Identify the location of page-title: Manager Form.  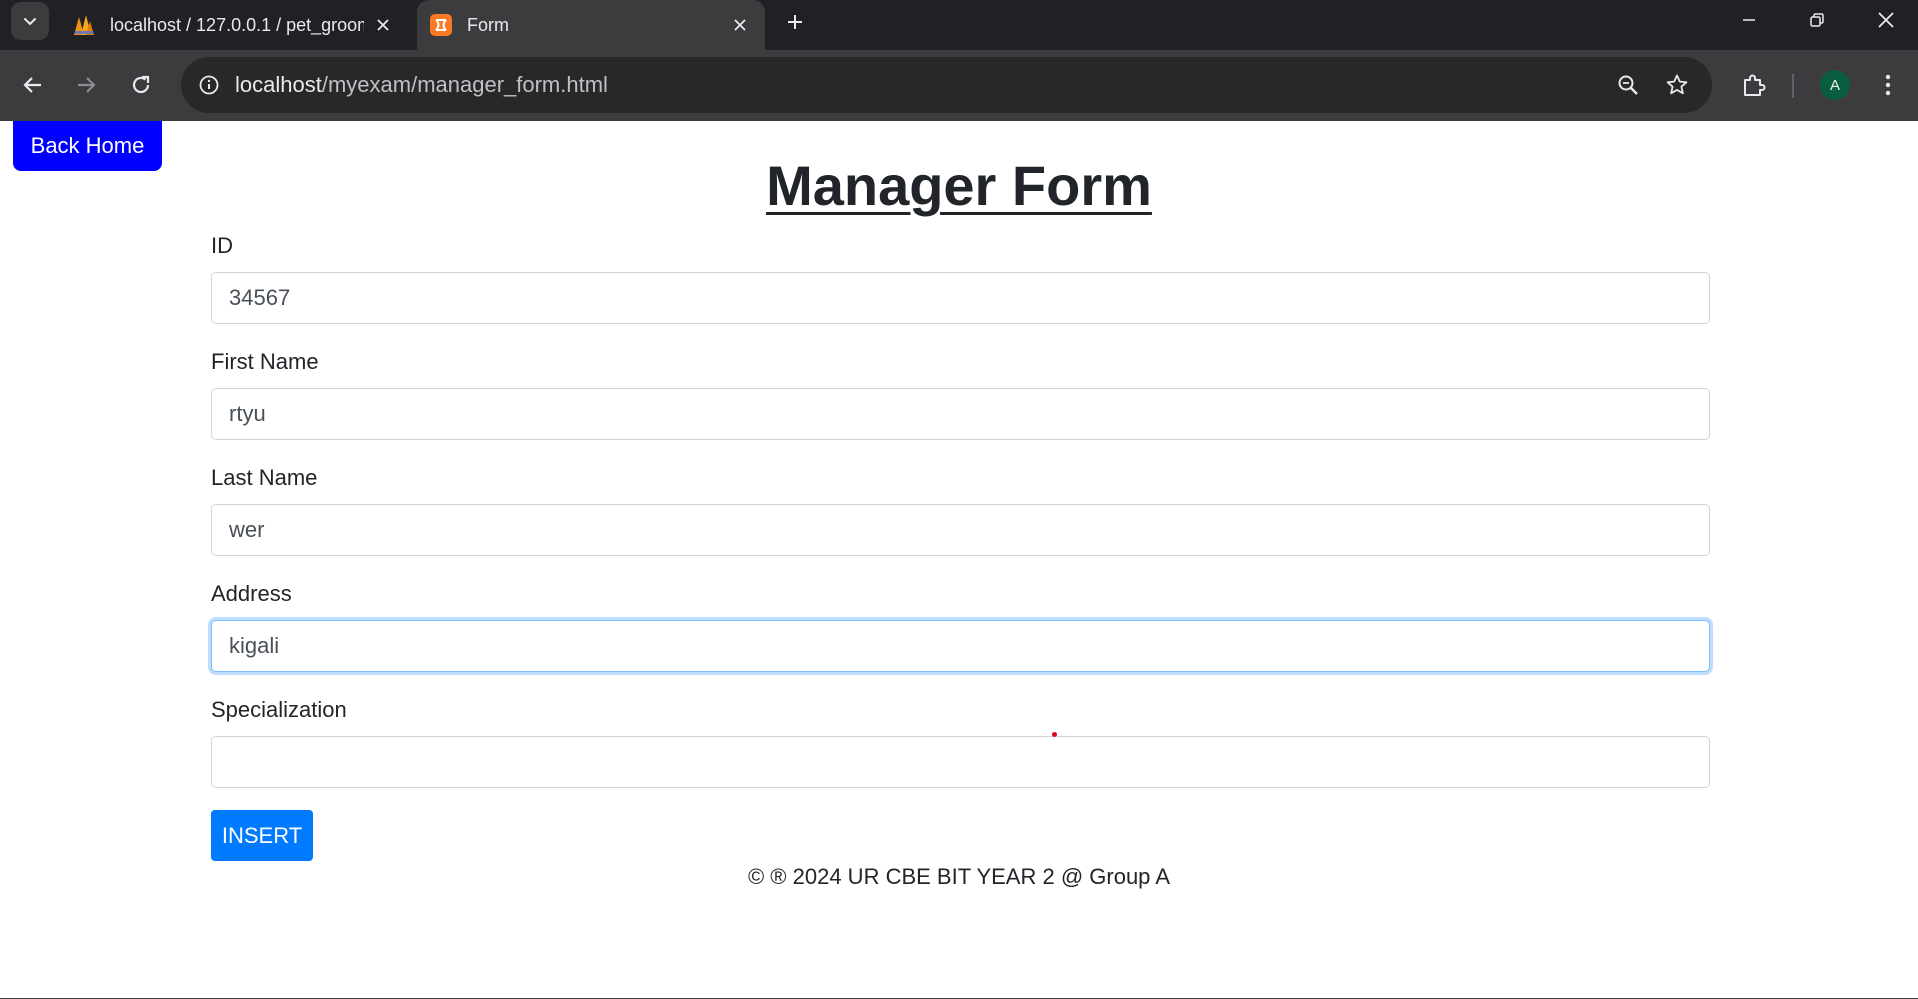
(959, 185).